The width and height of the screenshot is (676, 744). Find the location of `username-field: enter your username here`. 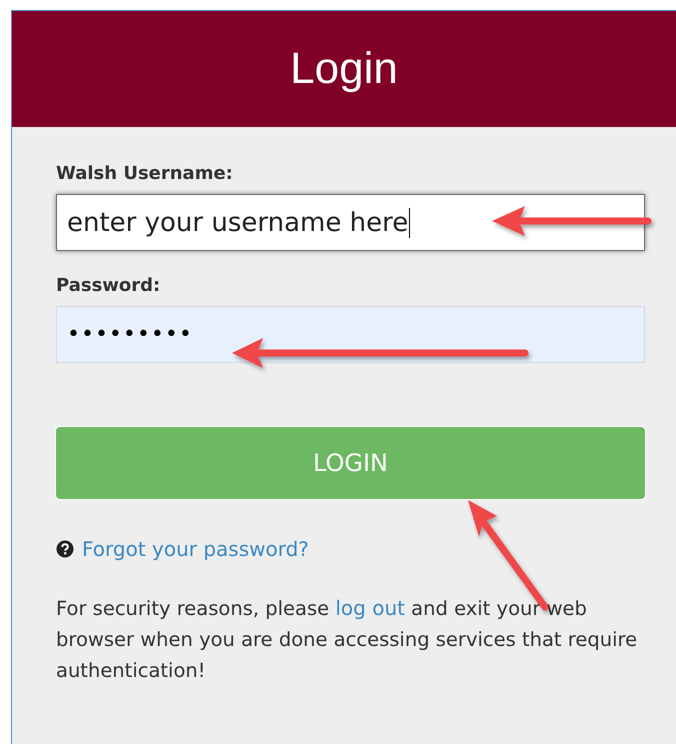

username-field: enter your username here is located at coordinates (350, 222).